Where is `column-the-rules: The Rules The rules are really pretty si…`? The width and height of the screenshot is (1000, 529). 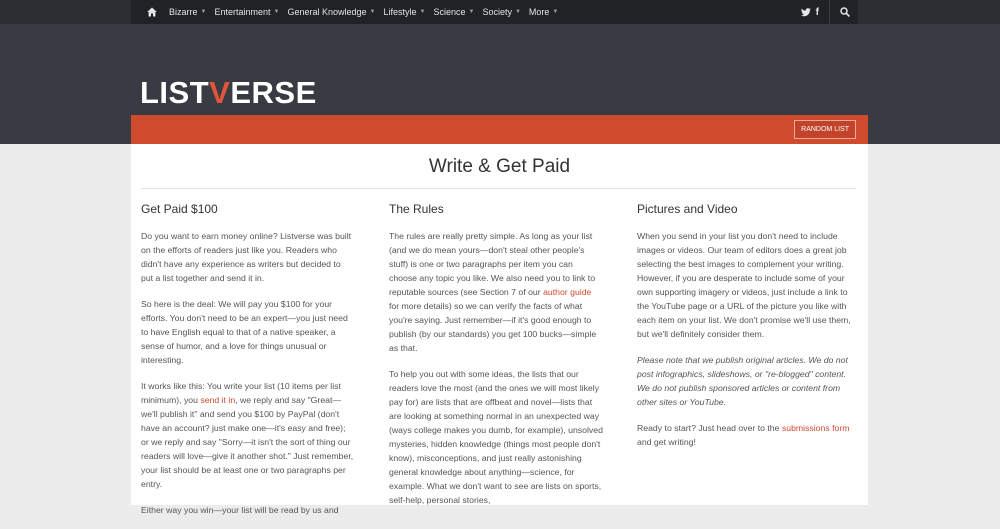 column-the-rules: The Rules The rules are really pretty si… is located at coordinates (496, 360).